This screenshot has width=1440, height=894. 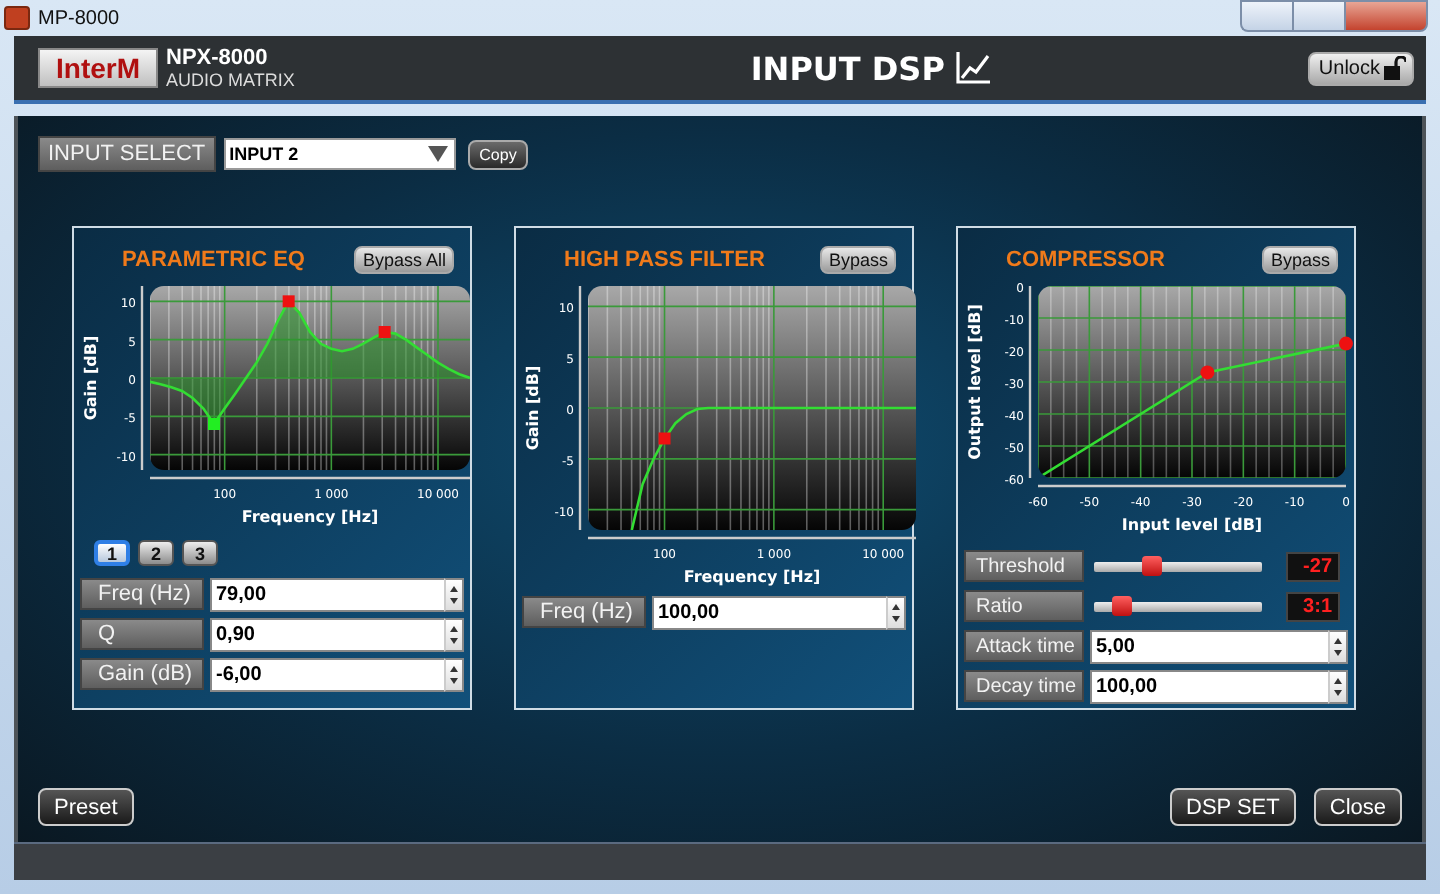 I want to click on axis-title: Input level [dB], so click(x=1192, y=525).